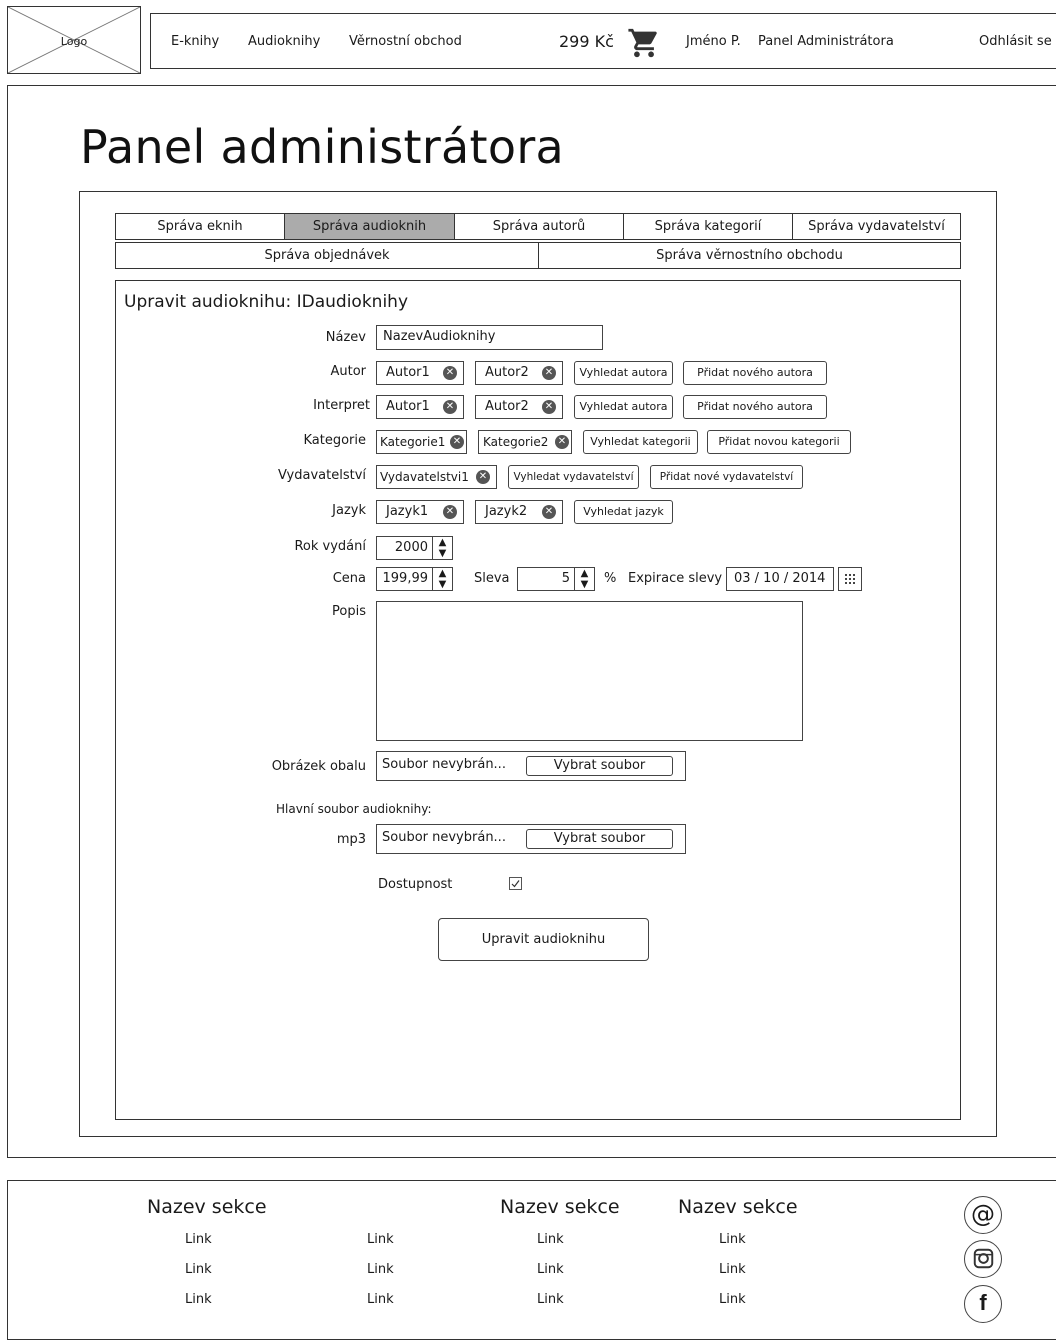 The image size is (1056, 1340). I want to click on price-stepper: 199,99 ▲ ▼, so click(414, 579).